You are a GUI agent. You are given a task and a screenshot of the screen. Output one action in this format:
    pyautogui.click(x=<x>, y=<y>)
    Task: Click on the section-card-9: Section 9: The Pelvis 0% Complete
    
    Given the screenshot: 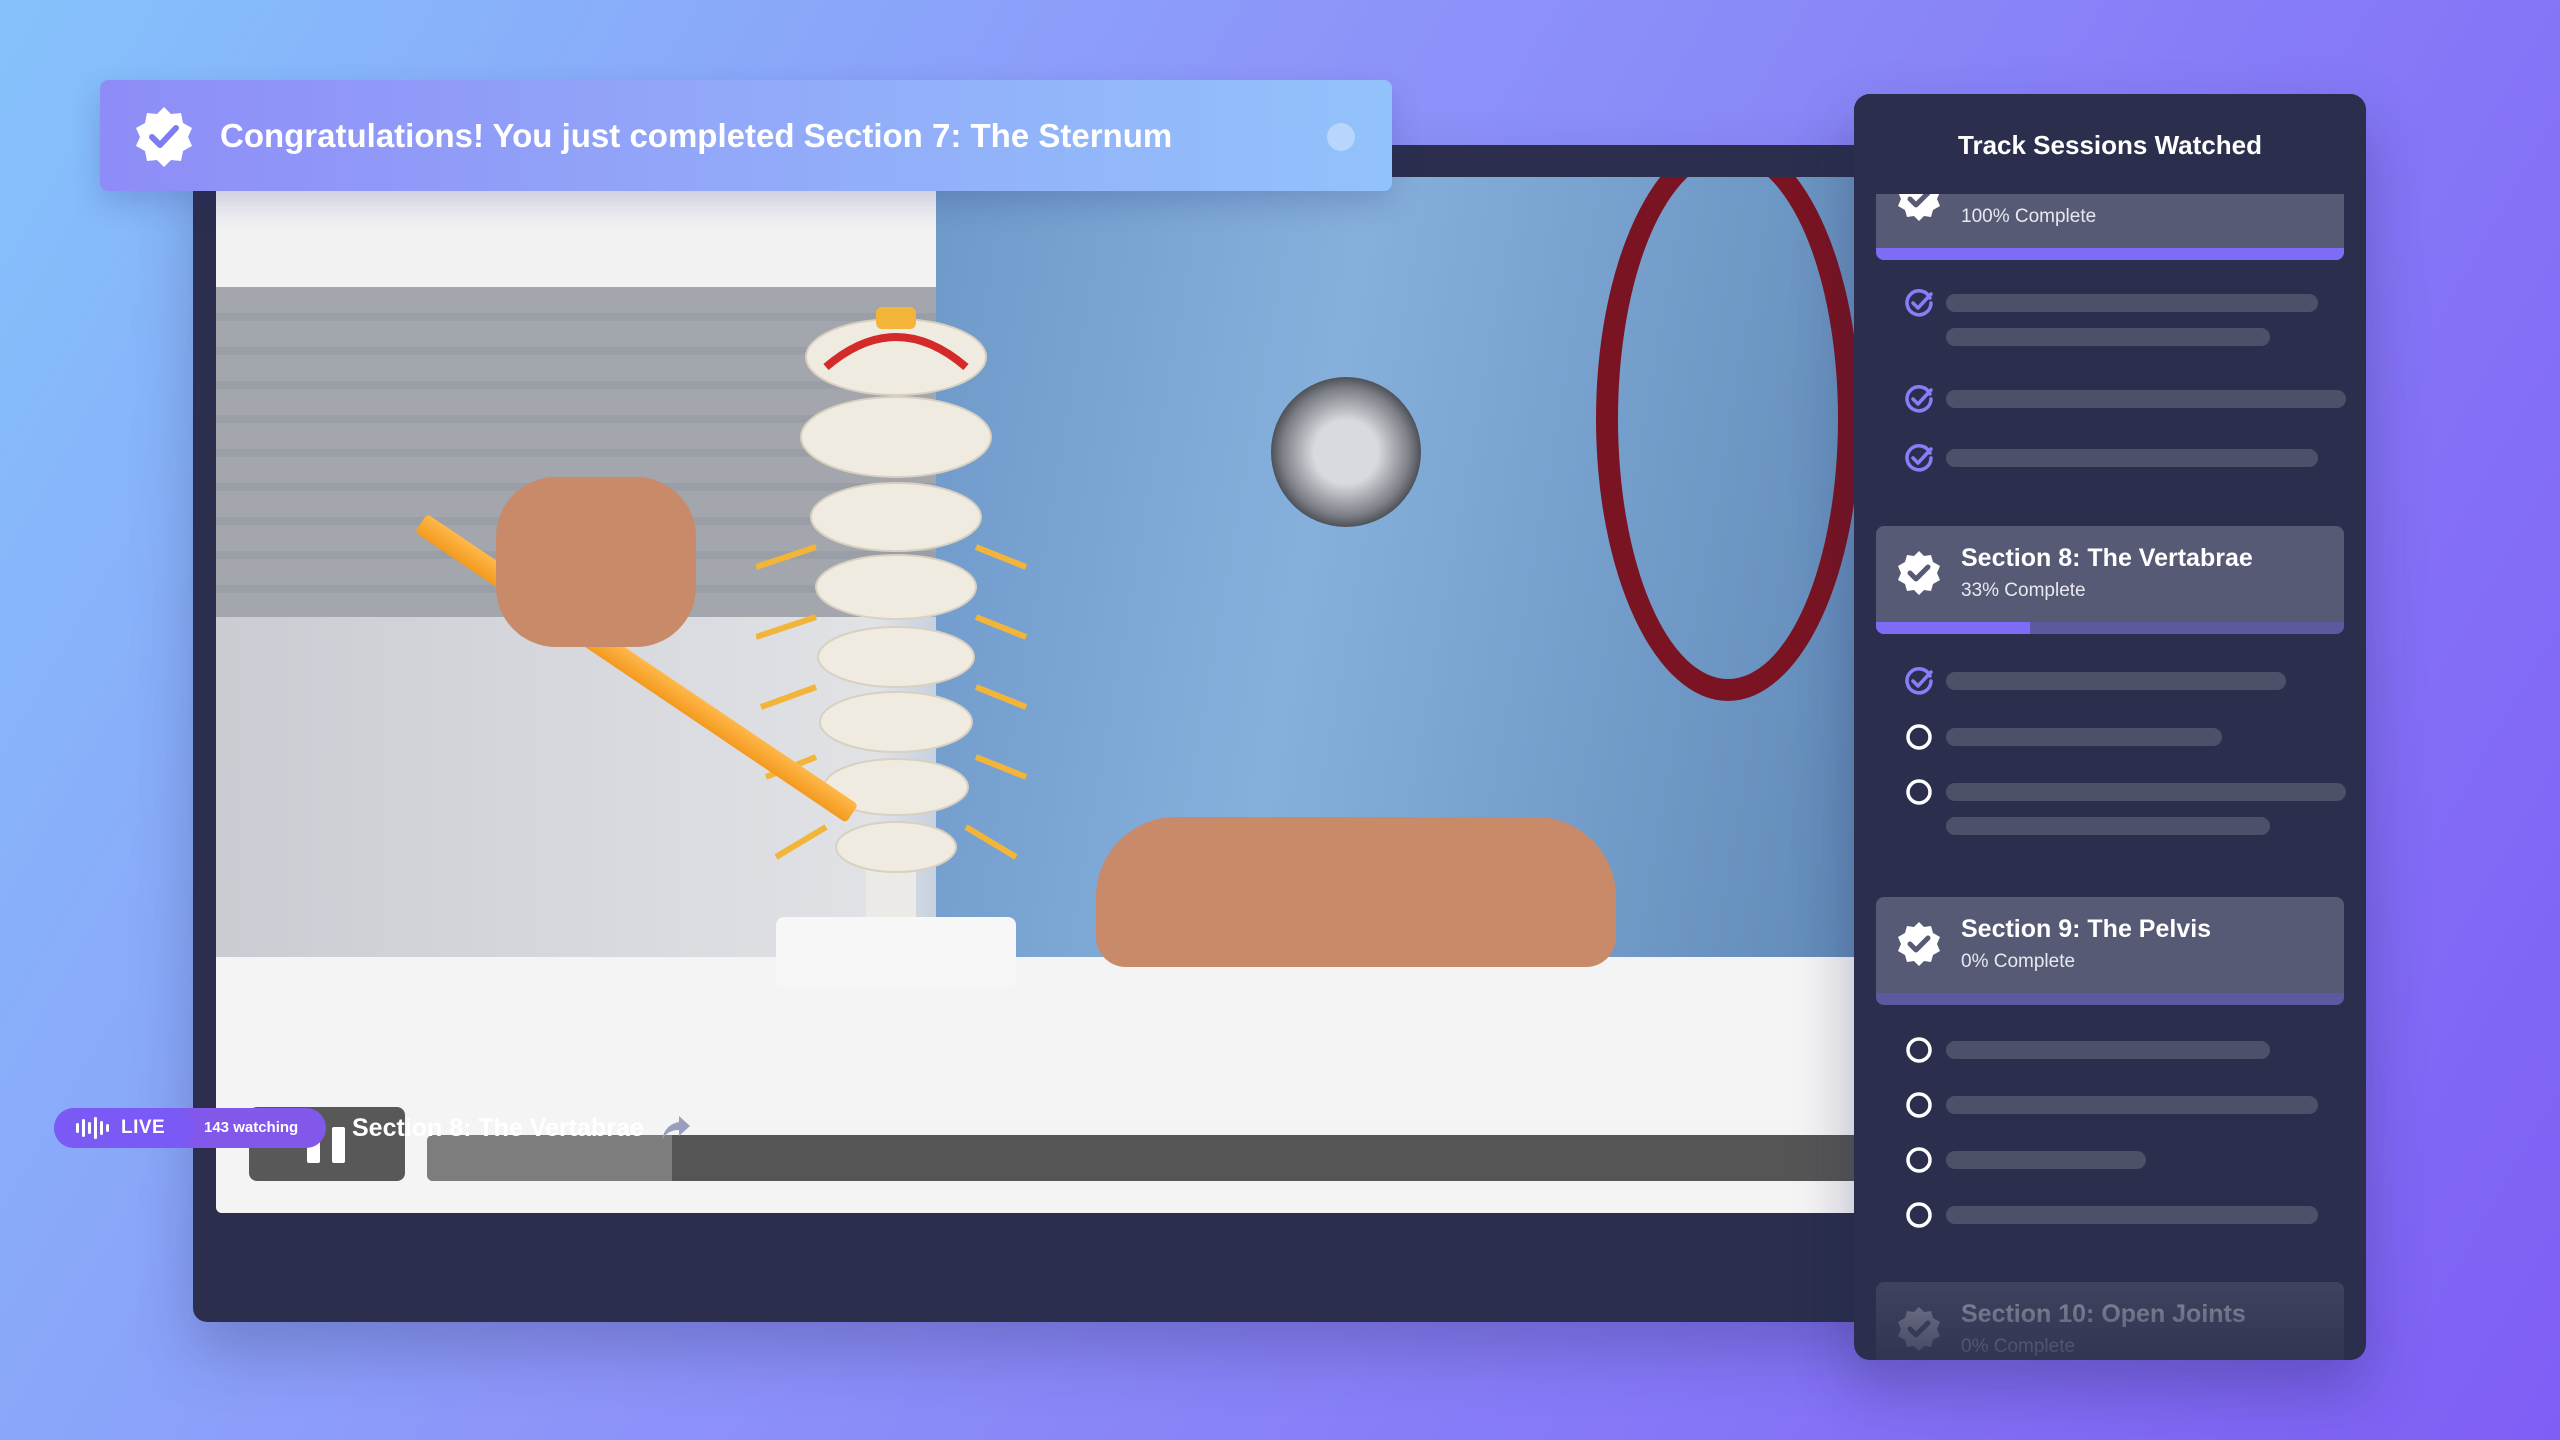 What is the action you would take?
    pyautogui.click(x=2110, y=951)
    